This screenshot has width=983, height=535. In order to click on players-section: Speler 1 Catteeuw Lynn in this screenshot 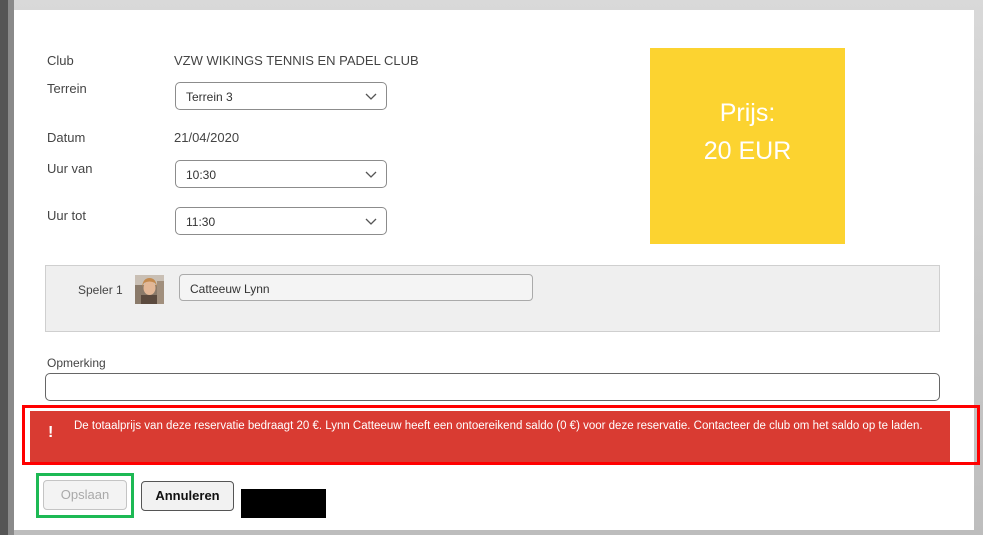, I will do `click(492, 298)`.